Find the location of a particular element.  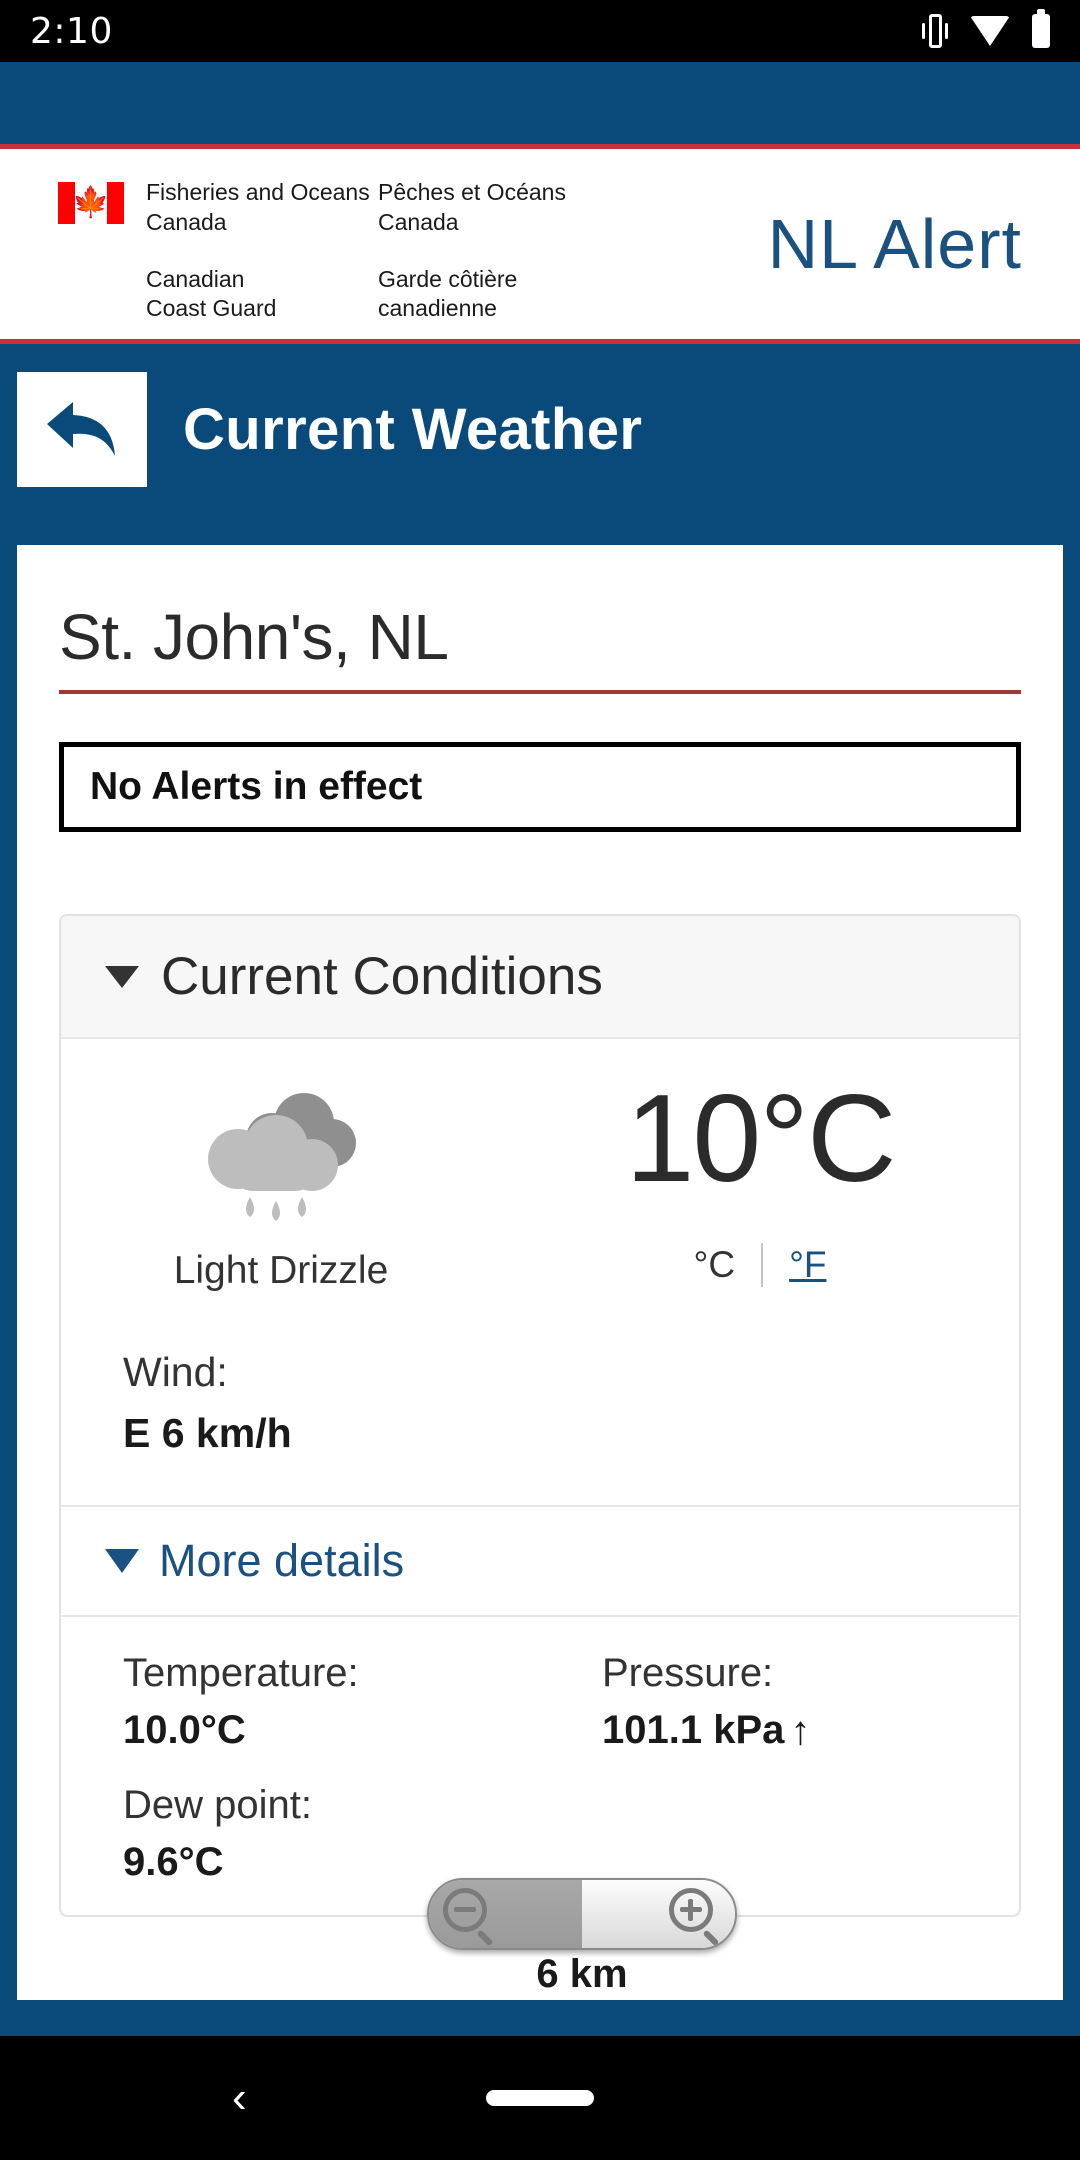

more-details-label: More details is located at coordinates (282, 1560).